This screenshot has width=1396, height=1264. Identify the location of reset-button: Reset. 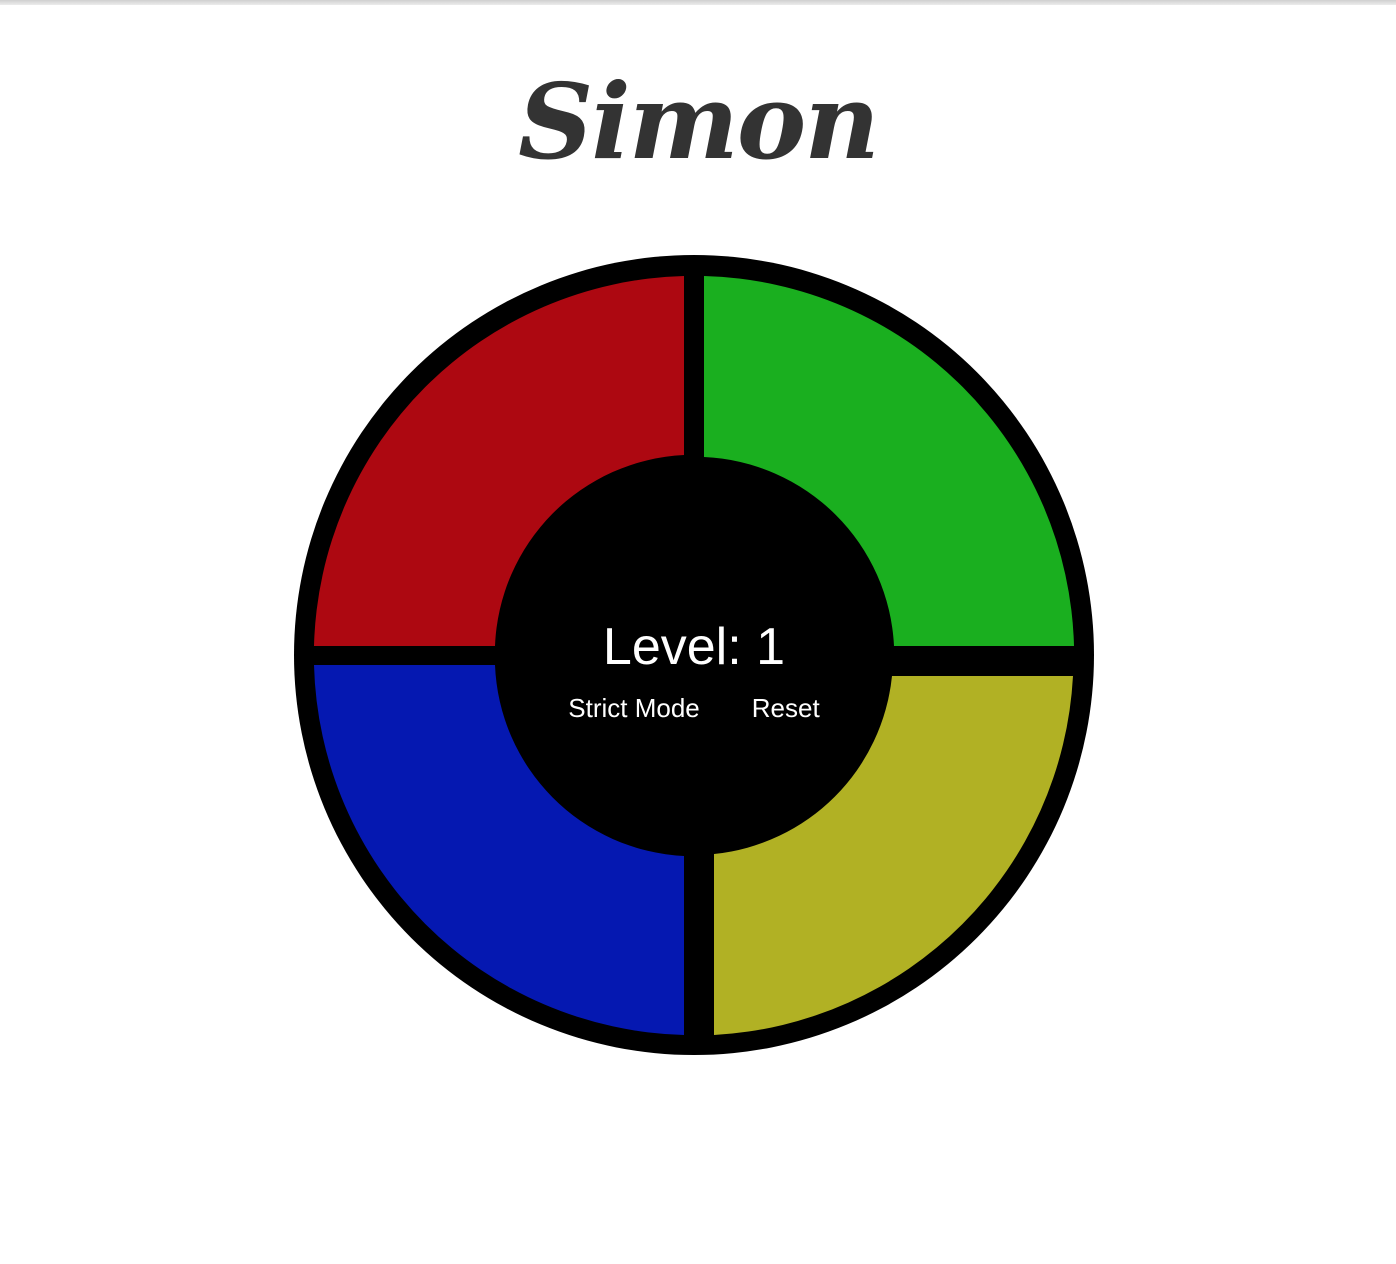
(786, 708).